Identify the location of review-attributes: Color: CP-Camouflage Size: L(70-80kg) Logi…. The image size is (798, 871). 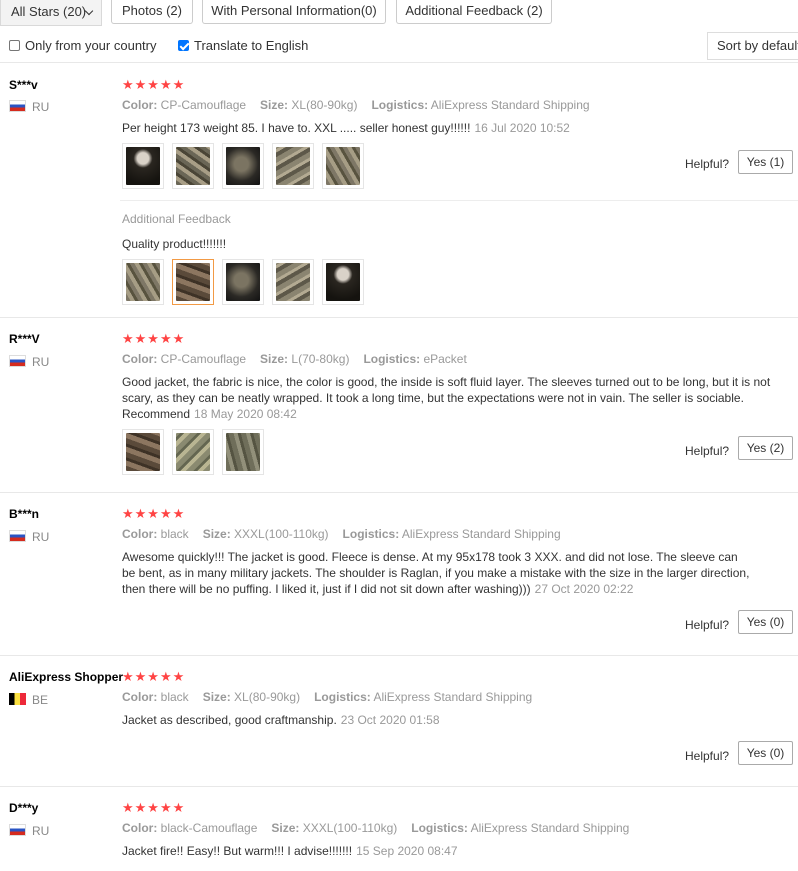
(294, 359).